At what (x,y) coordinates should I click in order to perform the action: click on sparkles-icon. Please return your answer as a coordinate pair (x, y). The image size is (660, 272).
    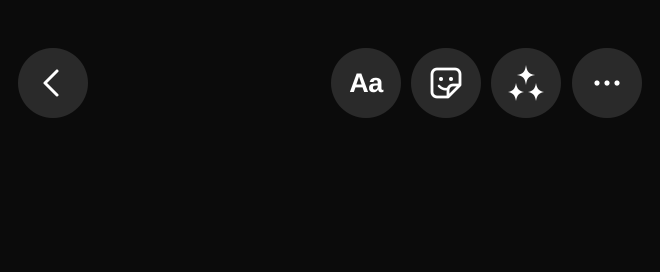
    Looking at the image, I should click on (526, 83).